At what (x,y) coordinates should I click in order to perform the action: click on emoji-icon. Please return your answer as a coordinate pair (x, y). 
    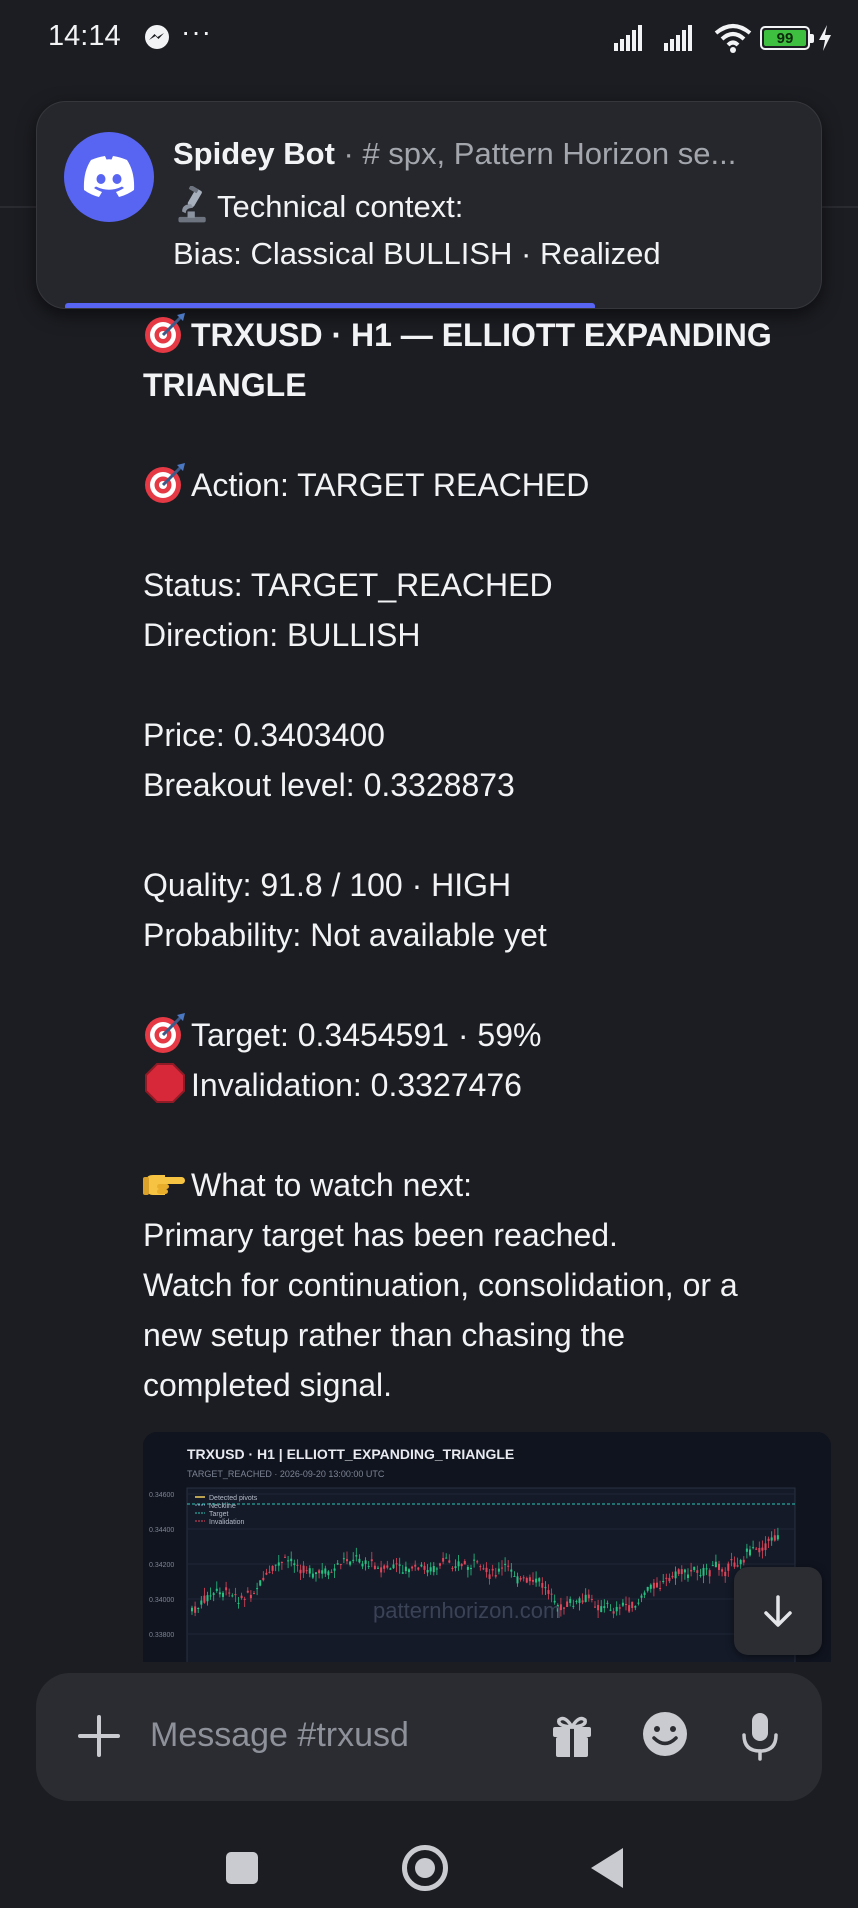
    Looking at the image, I should click on (665, 1734).